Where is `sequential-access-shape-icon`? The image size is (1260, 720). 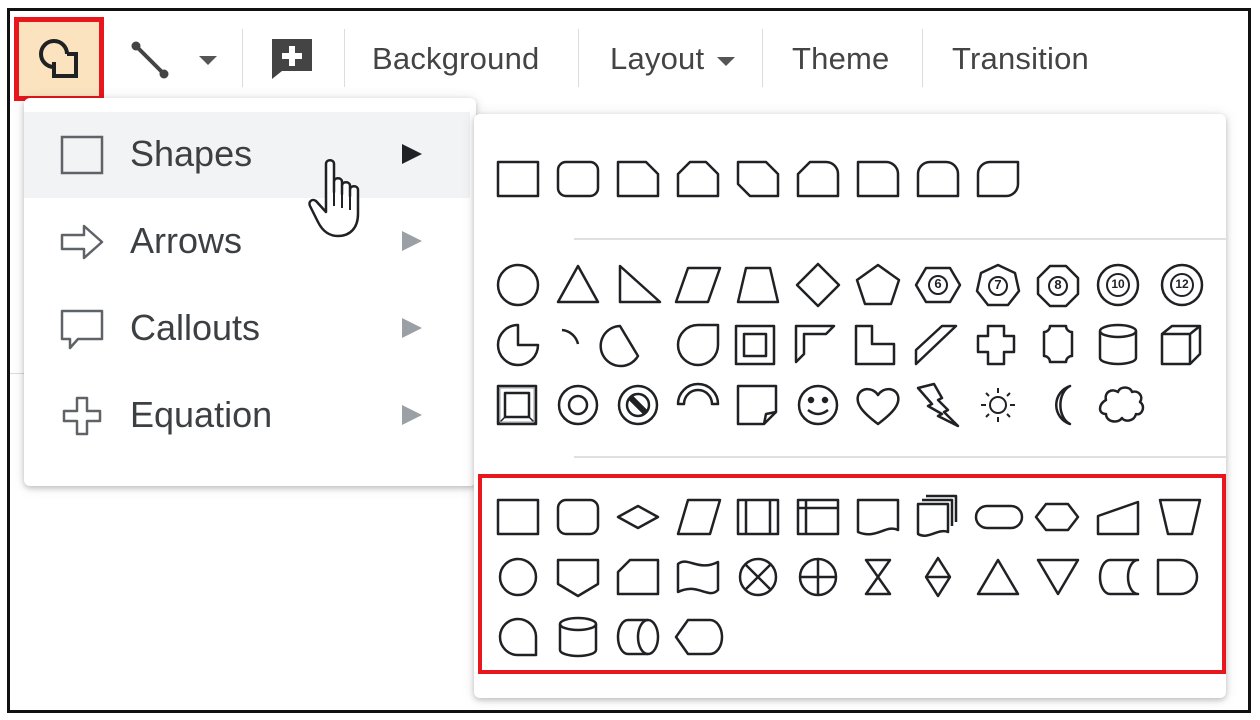 sequential-access-shape-icon is located at coordinates (518, 637).